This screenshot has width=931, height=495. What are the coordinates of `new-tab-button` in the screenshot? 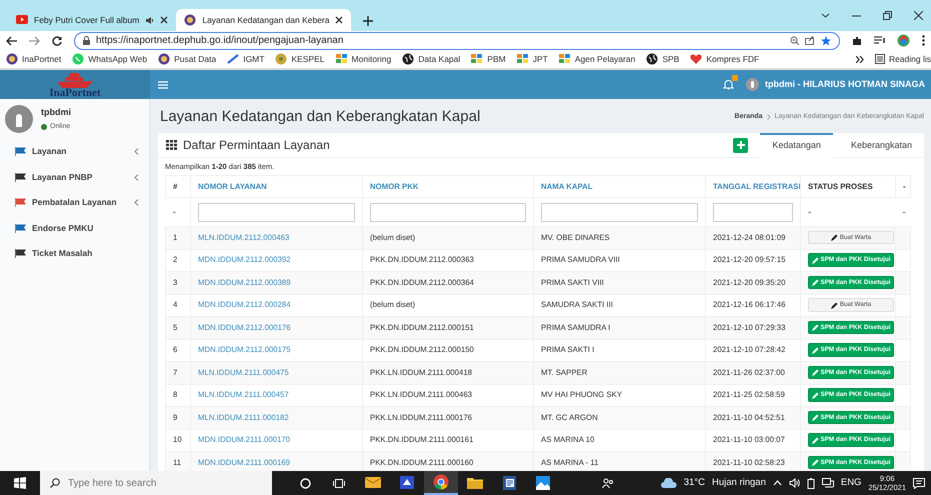 It's located at (368, 21).